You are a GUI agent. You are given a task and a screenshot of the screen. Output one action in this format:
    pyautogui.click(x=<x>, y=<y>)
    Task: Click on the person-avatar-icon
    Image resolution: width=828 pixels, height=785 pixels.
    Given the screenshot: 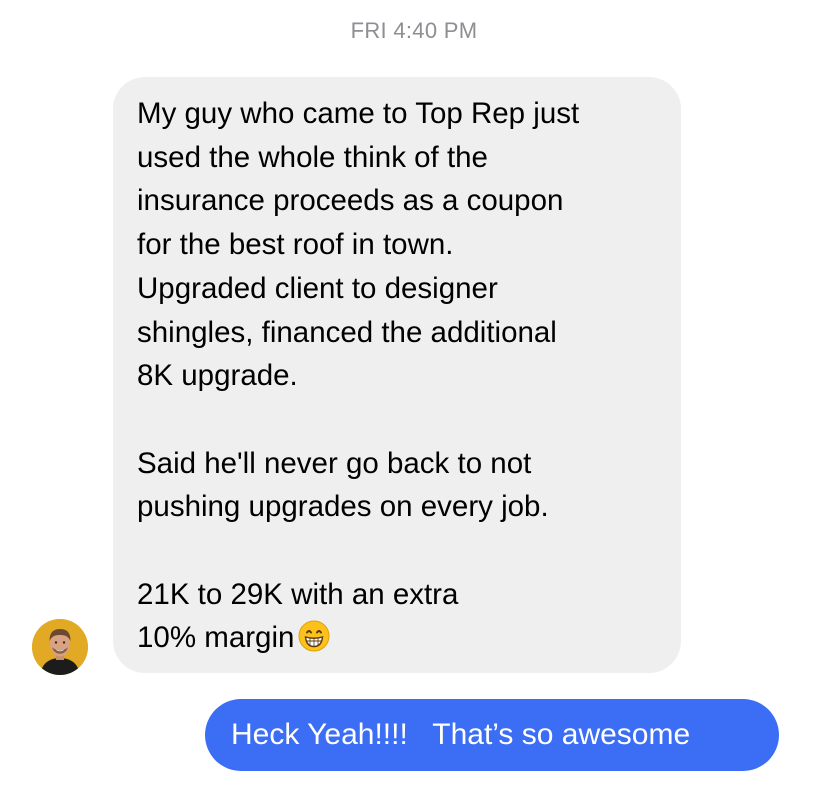 What is the action you would take?
    pyautogui.click(x=60, y=647)
    